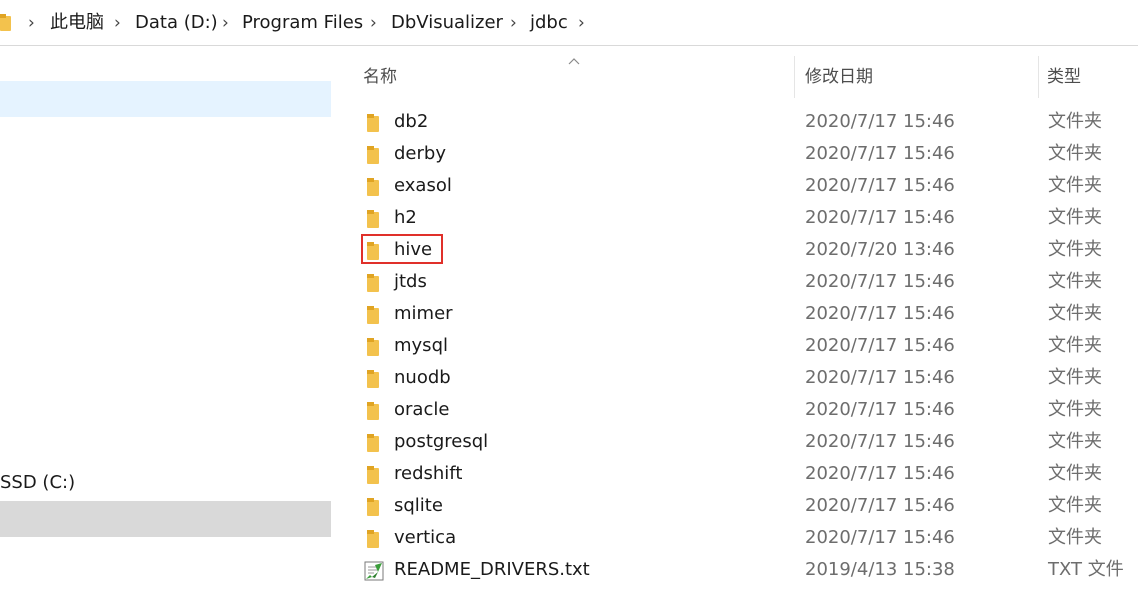  What do you see at coordinates (176, 23) in the screenshot?
I see `breadcrumb-item: Data (D:)` at bounding box center [176, 23].